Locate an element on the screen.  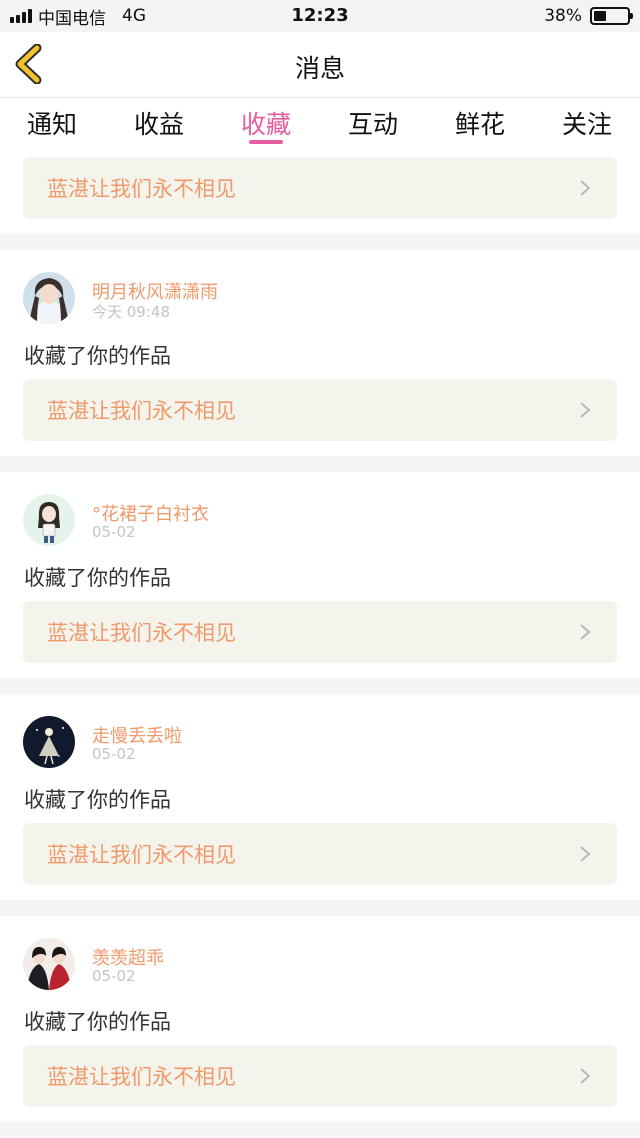
battery-fill is located at coordinates (600, 16).